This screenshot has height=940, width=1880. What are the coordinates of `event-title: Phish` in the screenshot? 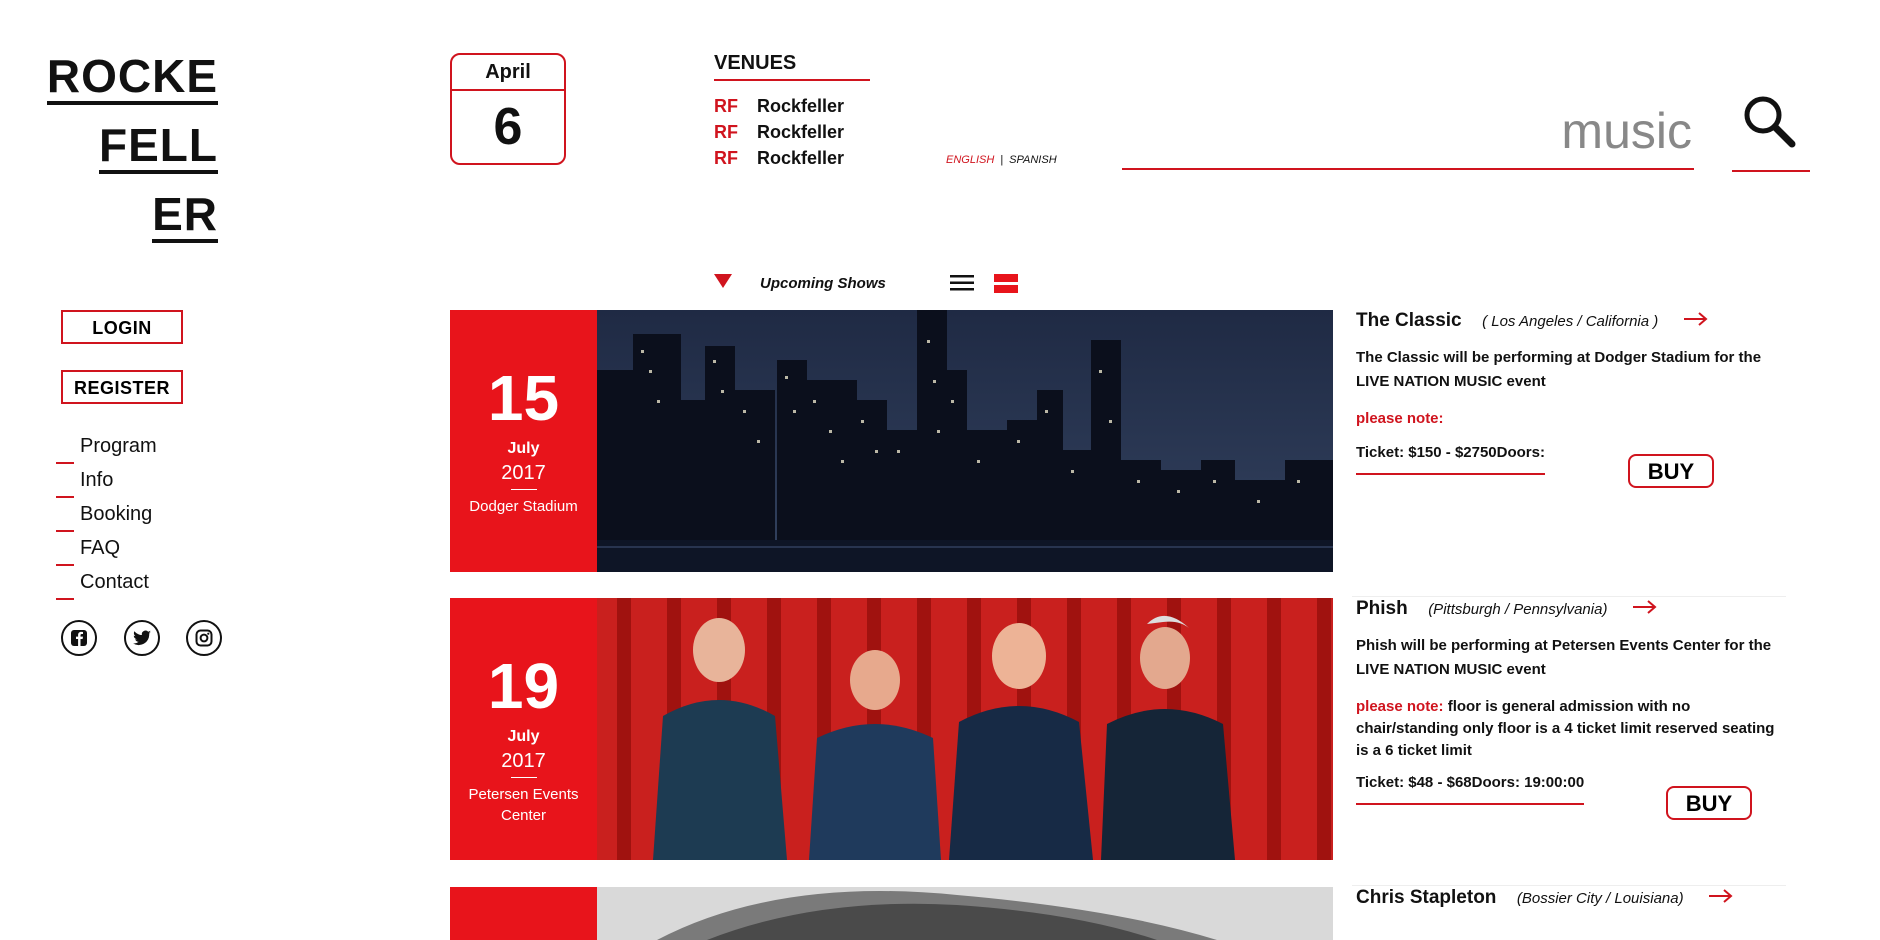 It's located at (1382, 609).